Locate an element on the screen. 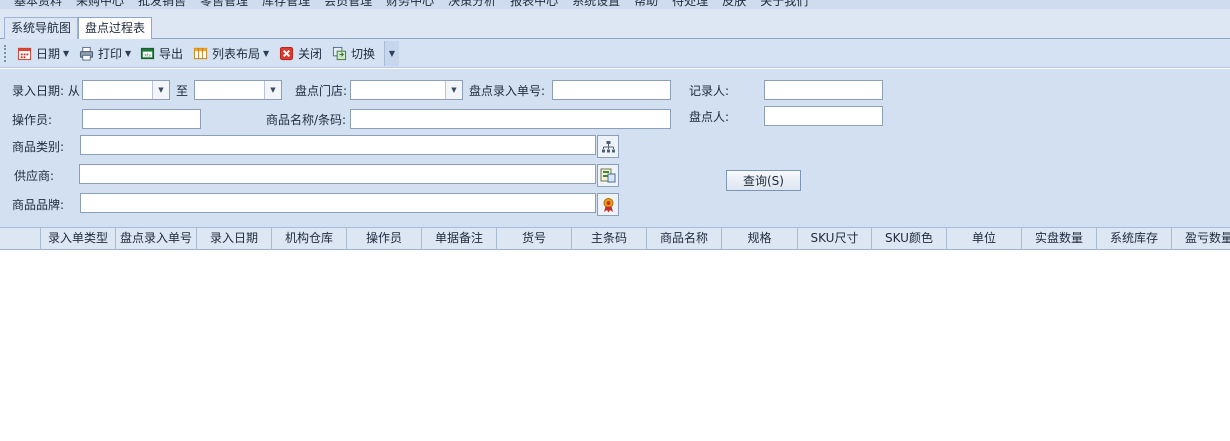 The image size is (1230, 441). menu-item-finance: 财务中心 is located at coordinates (410, 4).